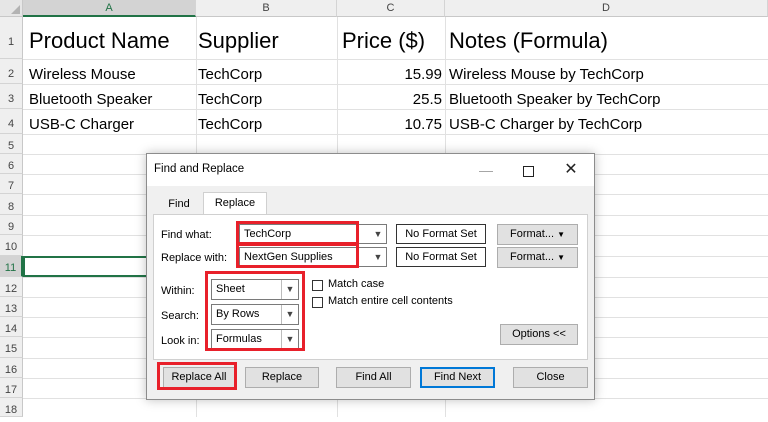 This screenshot has height=422, width=768. What do you see at coordinates (11, 96) in the screenshot?
I see `row-header-3: 3` at bounding box center [11, 96].